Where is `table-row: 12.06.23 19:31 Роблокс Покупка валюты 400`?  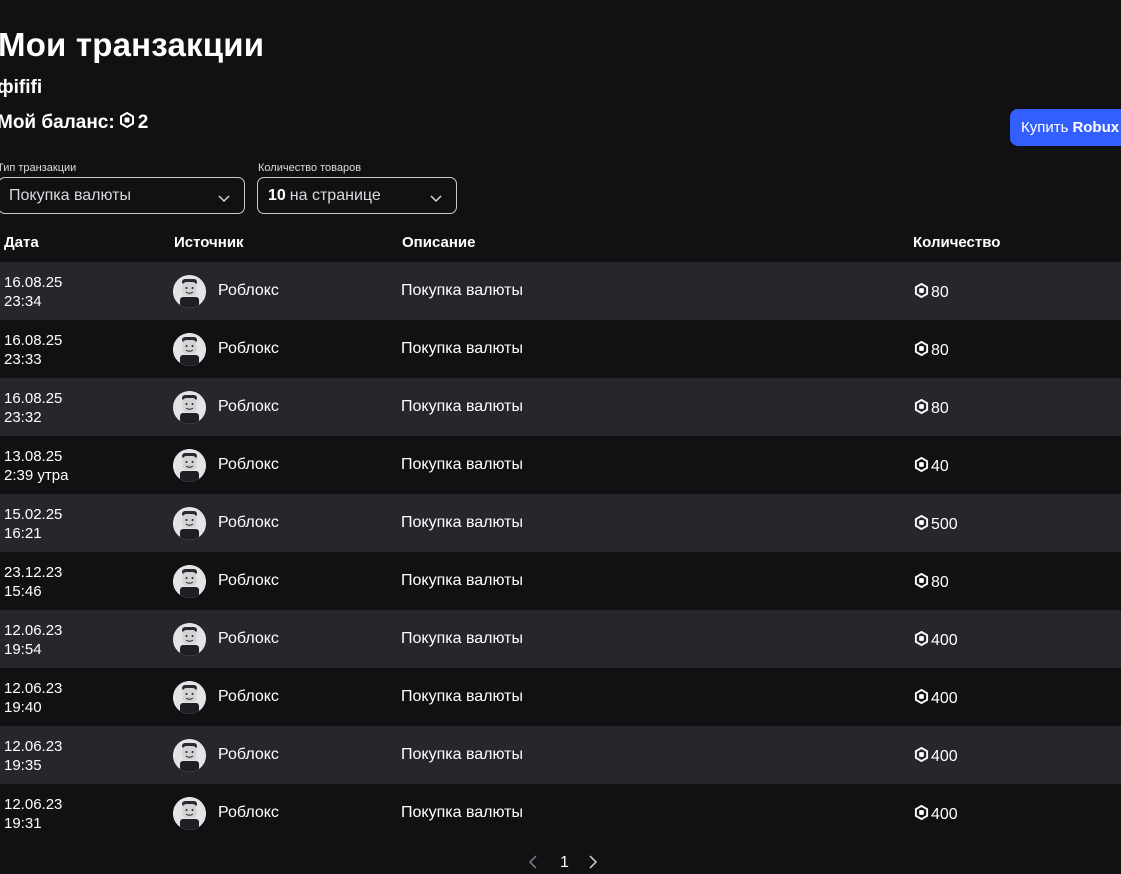 table-row: 12.06.23 19:31 Роблокс Покупка валюты 400 is located at coordinates (560, 813).